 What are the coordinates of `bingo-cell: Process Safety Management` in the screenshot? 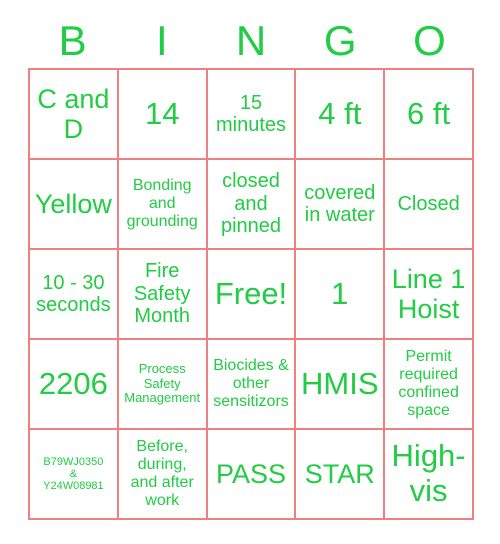 It's located at (163, 385).